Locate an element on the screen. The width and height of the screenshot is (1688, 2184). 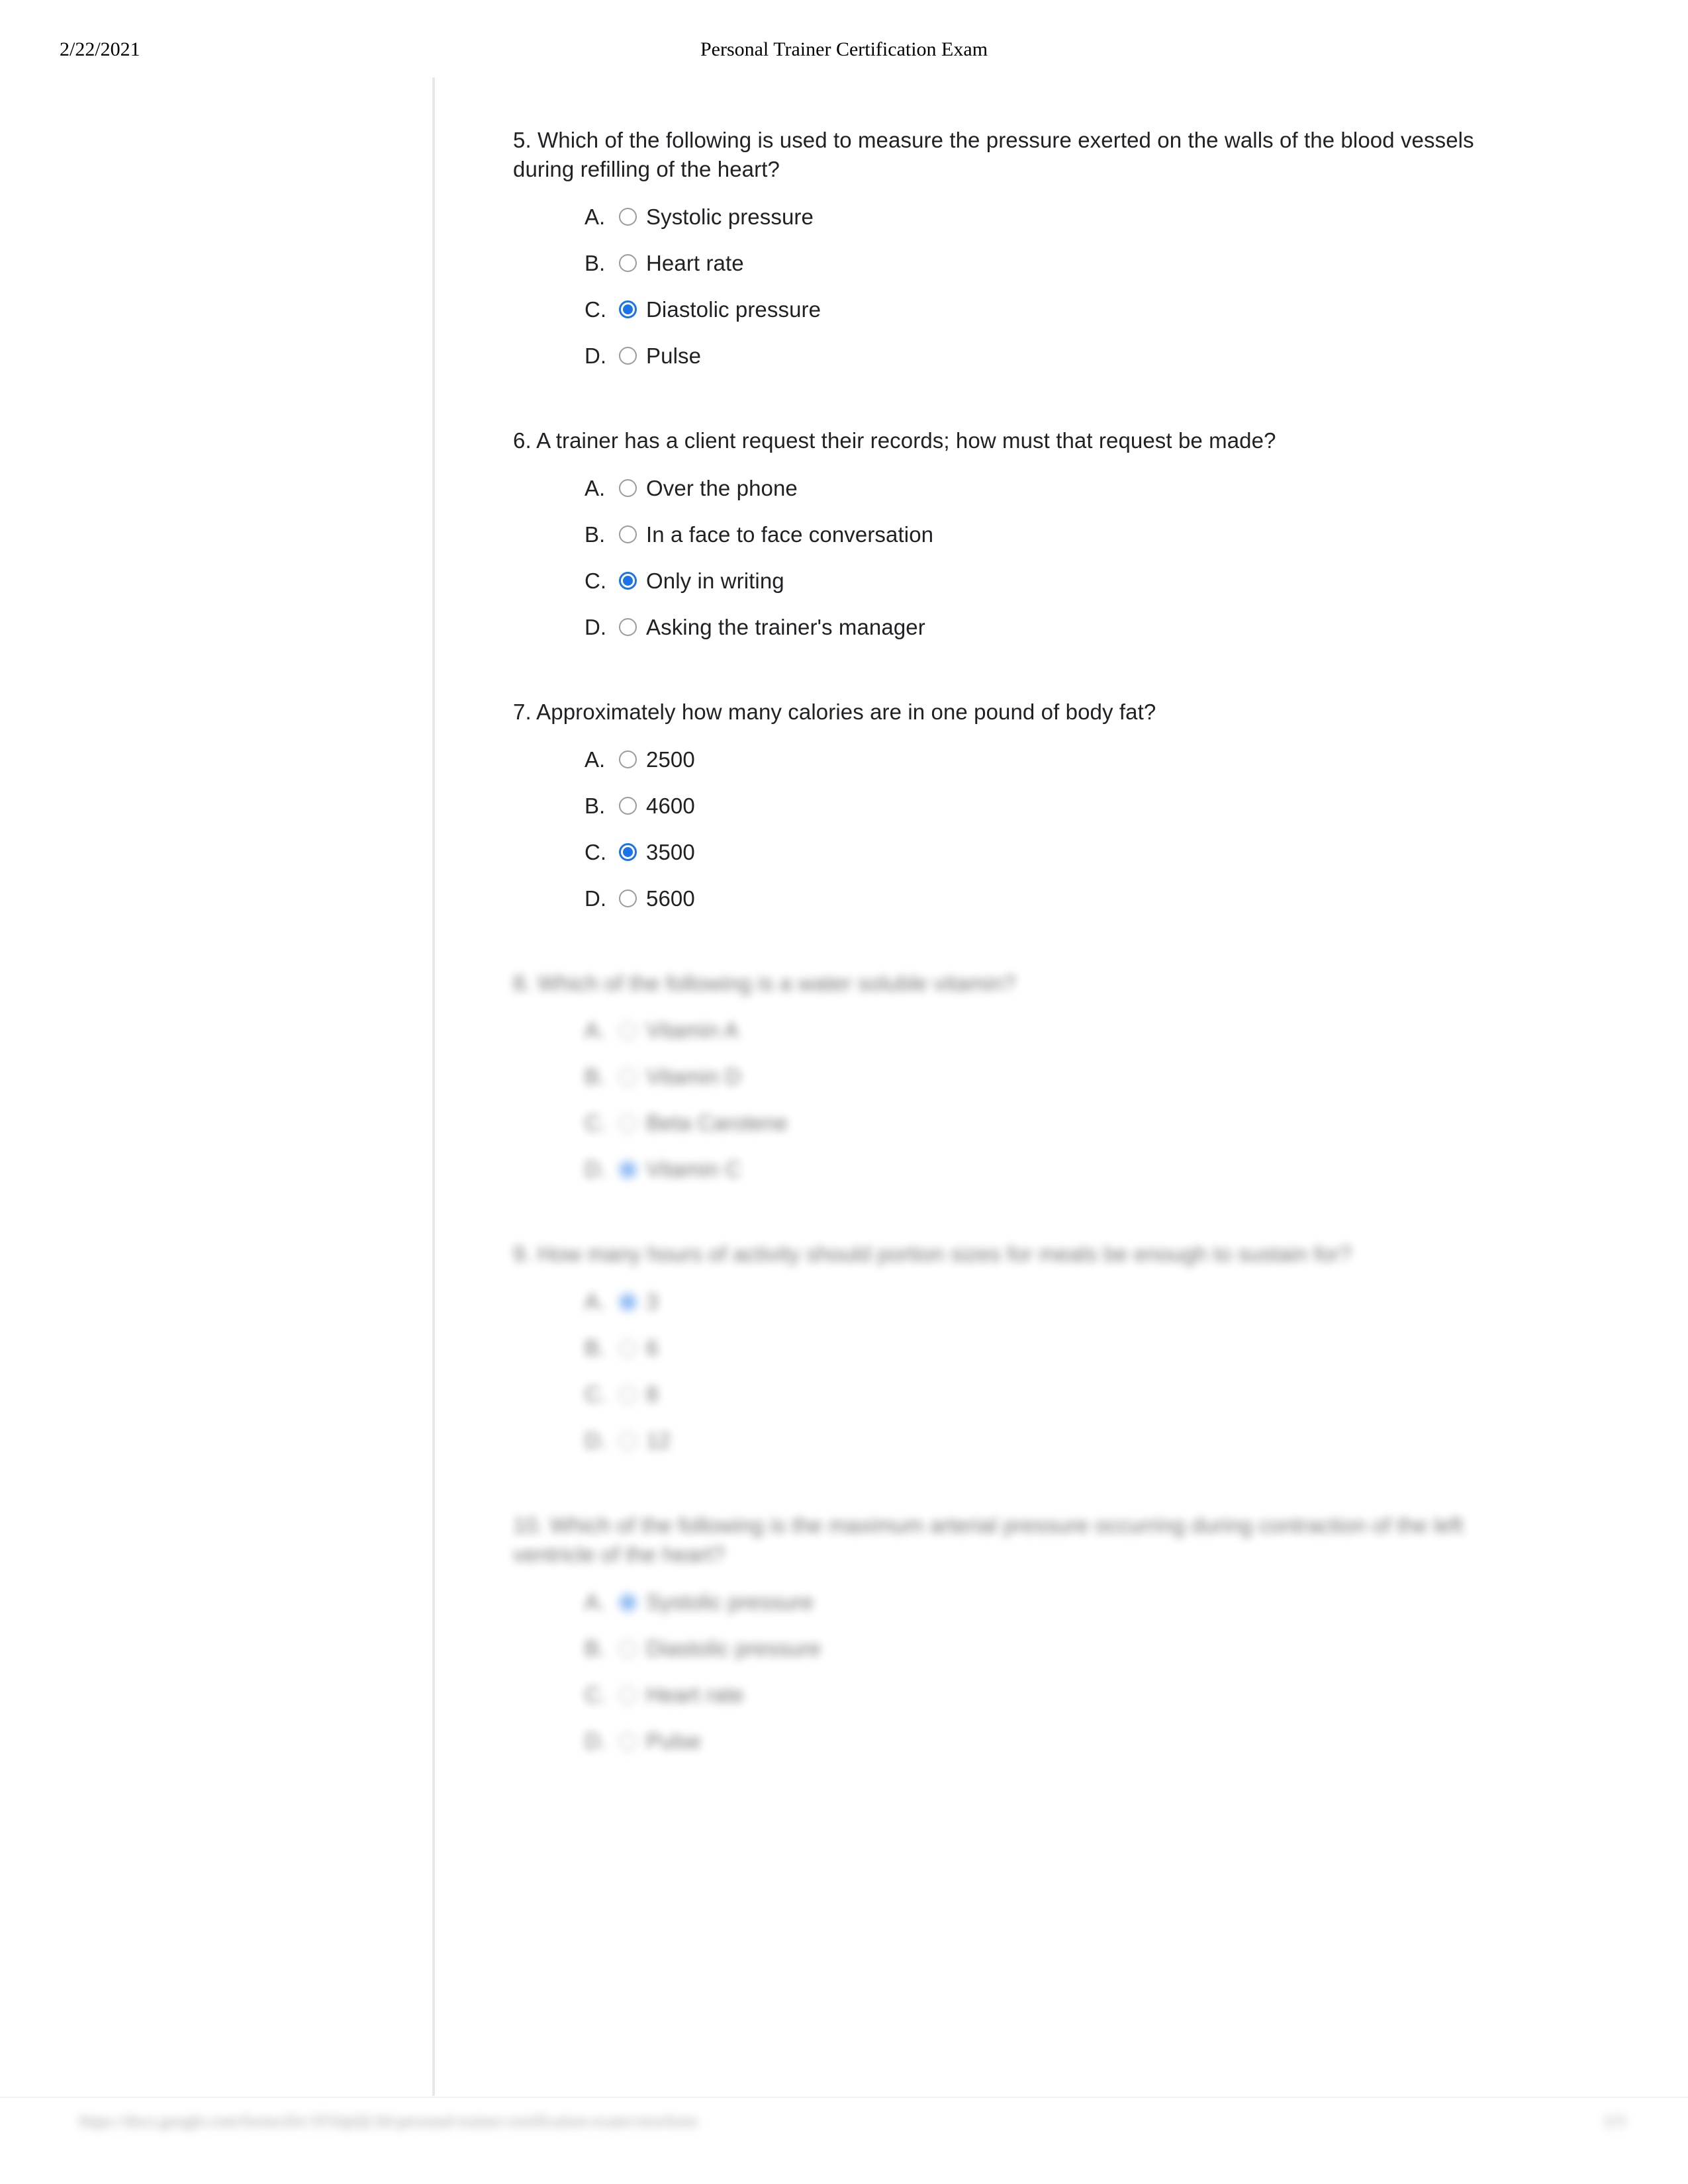
option-row: B. 4600 is located at coordinates (1045, 806).